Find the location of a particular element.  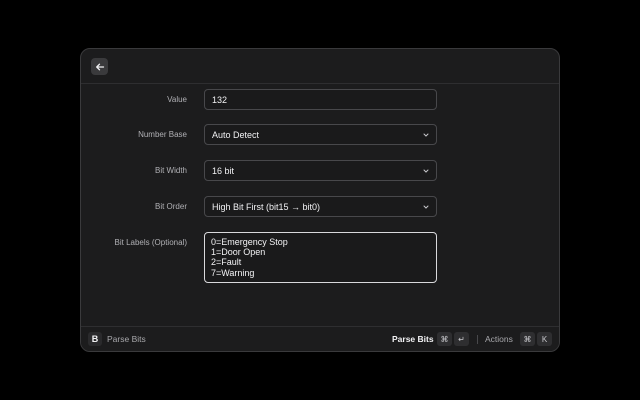

bit-order-value: High Bit First (bit15 → bit0) is located at coordinates (266, 206).